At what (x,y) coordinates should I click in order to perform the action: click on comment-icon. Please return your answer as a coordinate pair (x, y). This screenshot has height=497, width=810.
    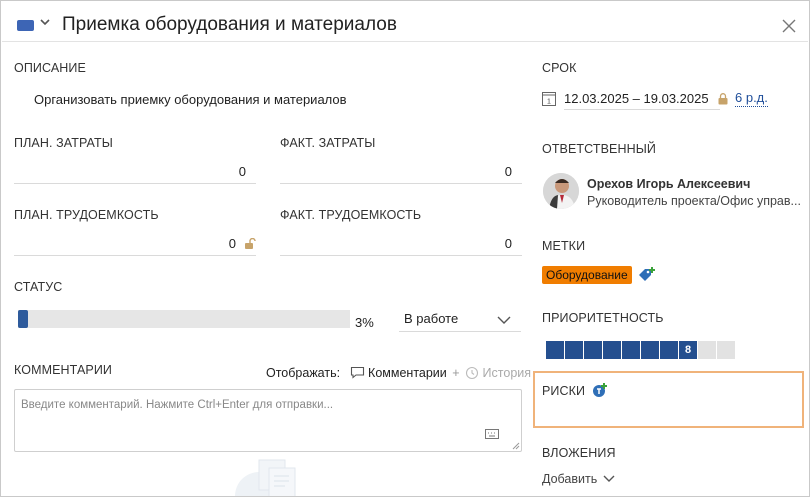
    Looking at the image, I should click on (357, 372).